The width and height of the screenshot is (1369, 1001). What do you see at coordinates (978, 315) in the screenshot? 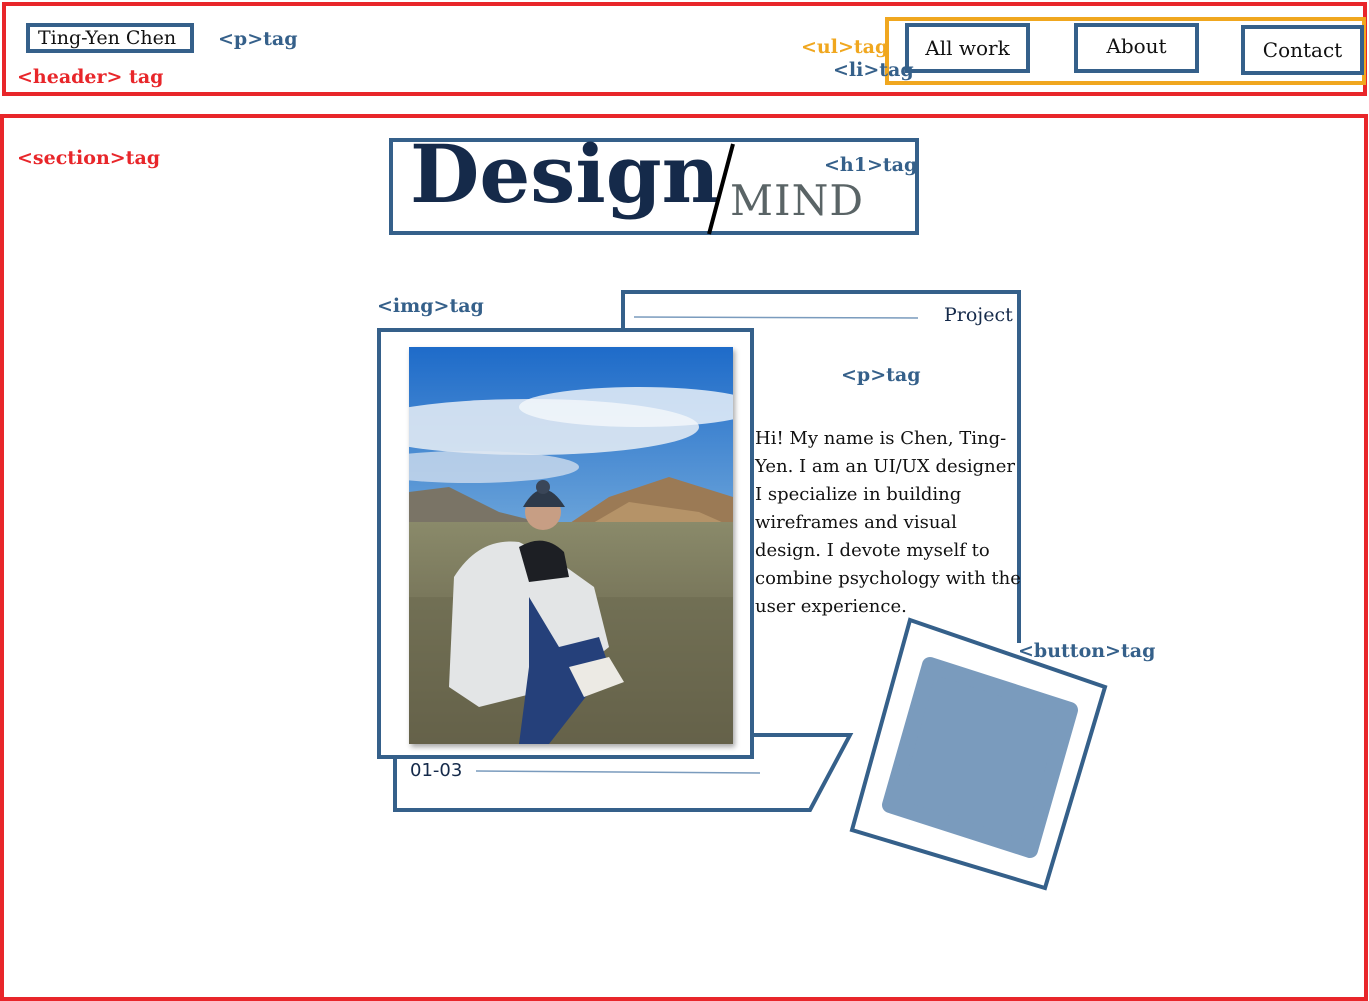
I see `project-label: Project` at bounding box center [978, 315].